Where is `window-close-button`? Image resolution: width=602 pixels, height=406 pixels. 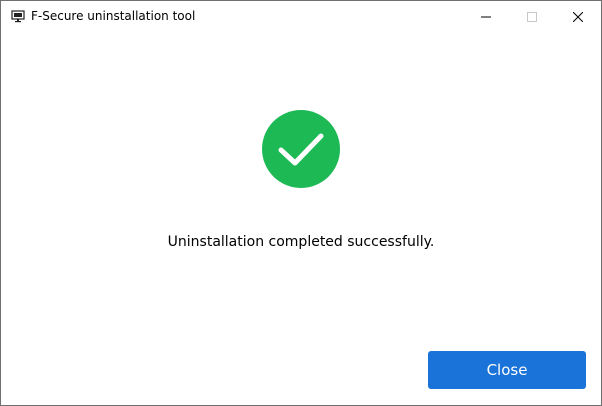 window-close-button is located at coordinates (578, 16).